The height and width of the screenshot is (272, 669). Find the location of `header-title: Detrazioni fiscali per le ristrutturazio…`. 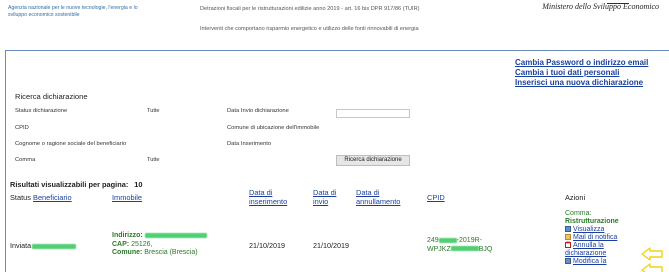

header-title: Detrazioni fiscali per le ristrutturazio… is located at coordinates (310, 9).